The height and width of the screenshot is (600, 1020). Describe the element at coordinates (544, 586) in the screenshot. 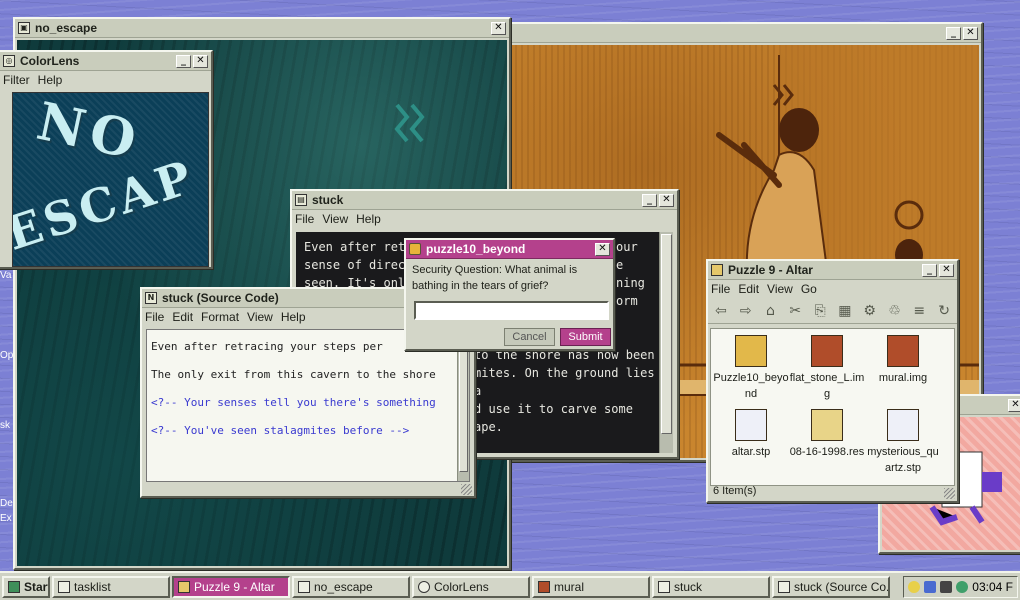

I see `image-icon` at that location.